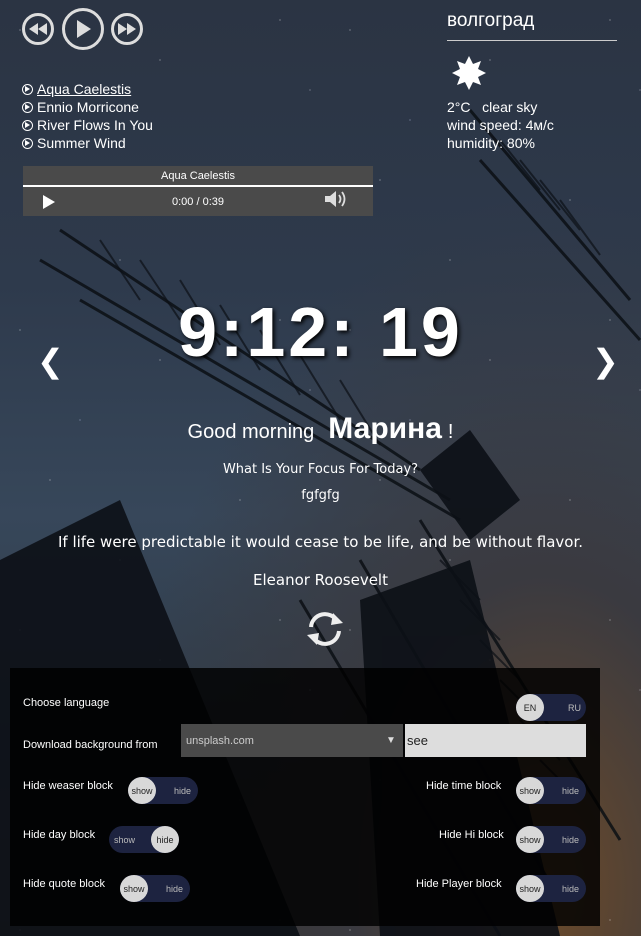  What do you see at coordinates (464, 786) in the screenshot?
I see `hide-time-label: Hide time block` at bounding box center [464, 786].